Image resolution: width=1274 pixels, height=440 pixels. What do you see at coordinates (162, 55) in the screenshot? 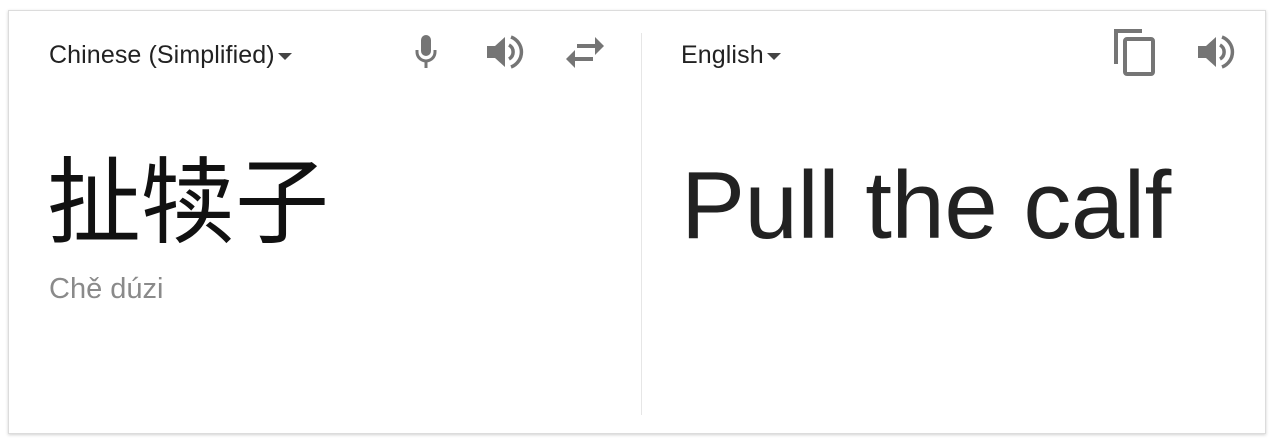
I see `source-language-label: Chinese (Simplified)` at bounding box center [162, 55].